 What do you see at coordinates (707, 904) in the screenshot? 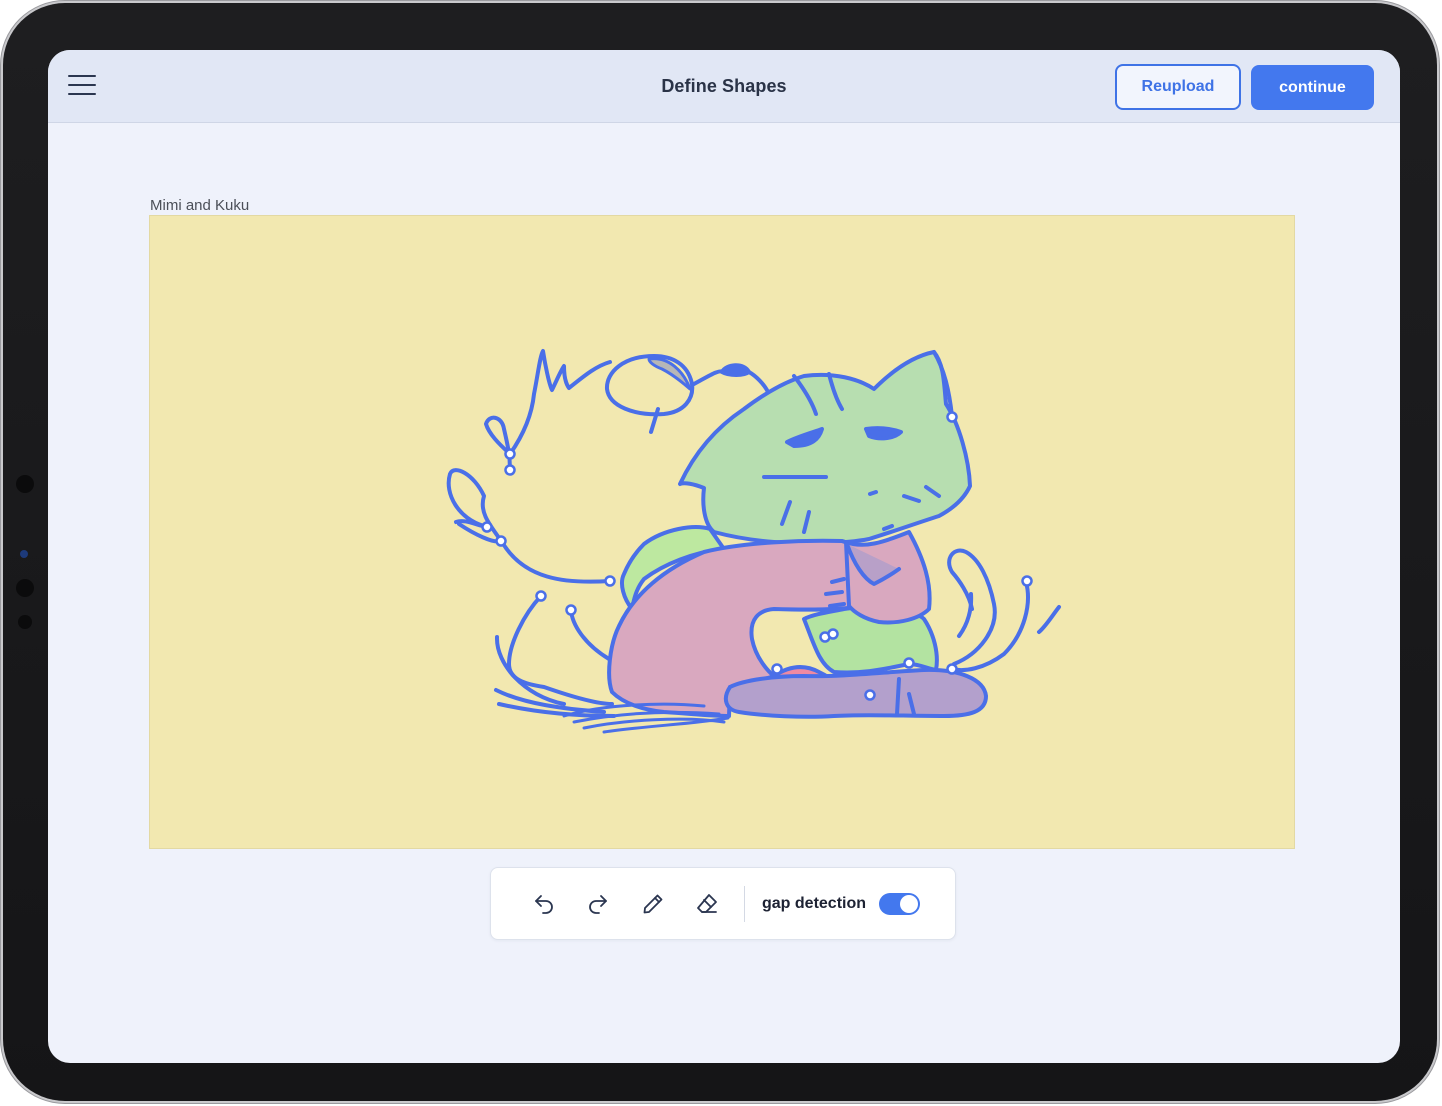
I see `eraser-icon` at bounding box center [707, 904].